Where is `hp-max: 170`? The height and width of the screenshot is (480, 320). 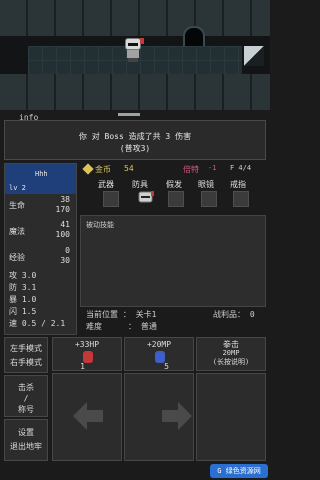
hp-max: 170 is located at coordinates (62, 209).